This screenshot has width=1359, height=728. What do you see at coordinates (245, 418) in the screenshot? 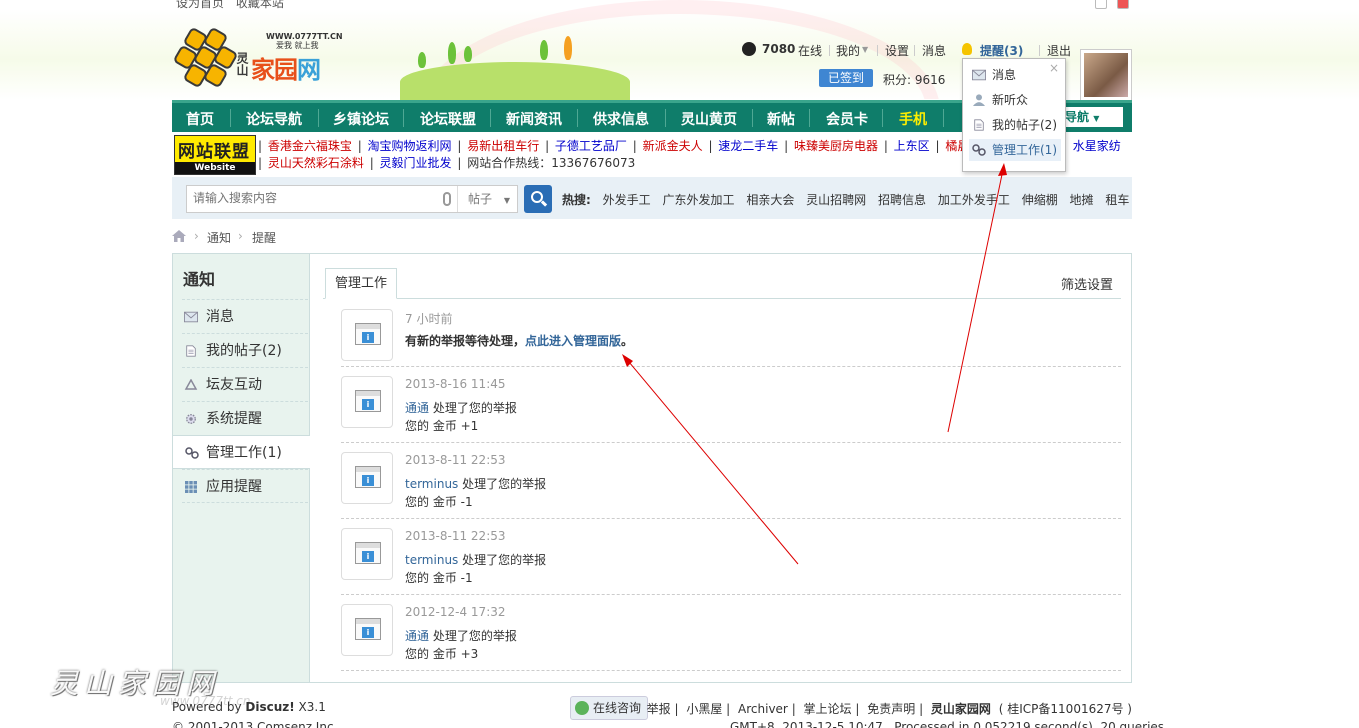
I see `sidebar-item-system: 系统提醒` at bounding box center [245, 418].